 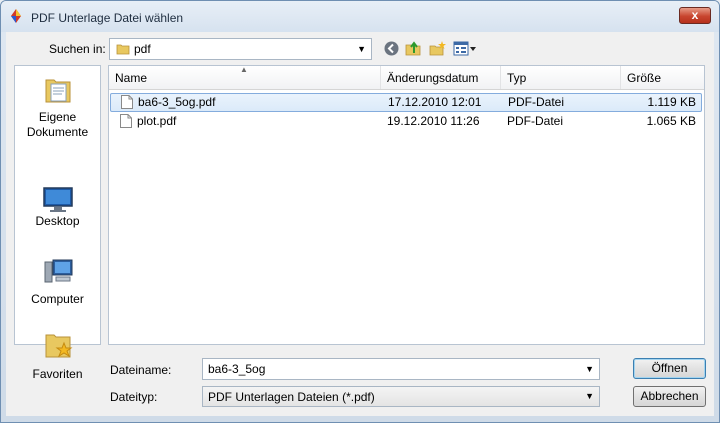 I want to click on place-label: Desktop, so click(x=57, y=221).